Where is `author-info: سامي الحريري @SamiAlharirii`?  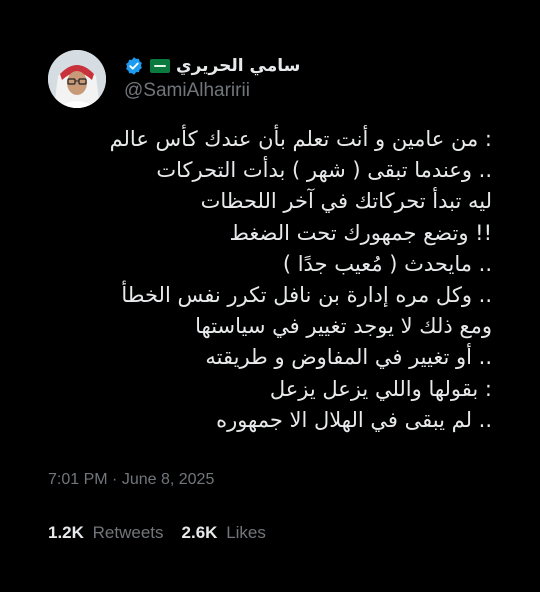
author-info: سامي الحريري @SamiAlharirii is located at coordinates (244, 78).